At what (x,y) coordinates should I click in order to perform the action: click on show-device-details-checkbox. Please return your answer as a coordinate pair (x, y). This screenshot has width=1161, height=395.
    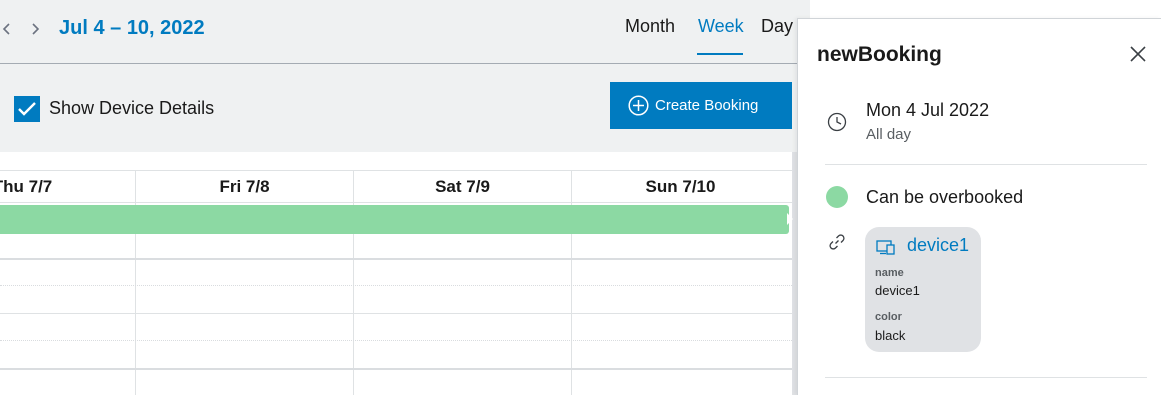
    Looking at the image, I should click on (27, 109).